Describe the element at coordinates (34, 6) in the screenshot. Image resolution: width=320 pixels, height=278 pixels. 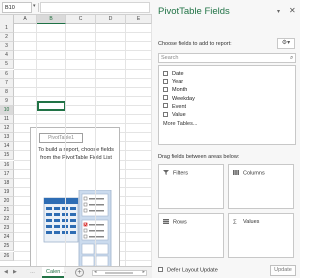
I see `chevron-down-icon: ▾` at that location.